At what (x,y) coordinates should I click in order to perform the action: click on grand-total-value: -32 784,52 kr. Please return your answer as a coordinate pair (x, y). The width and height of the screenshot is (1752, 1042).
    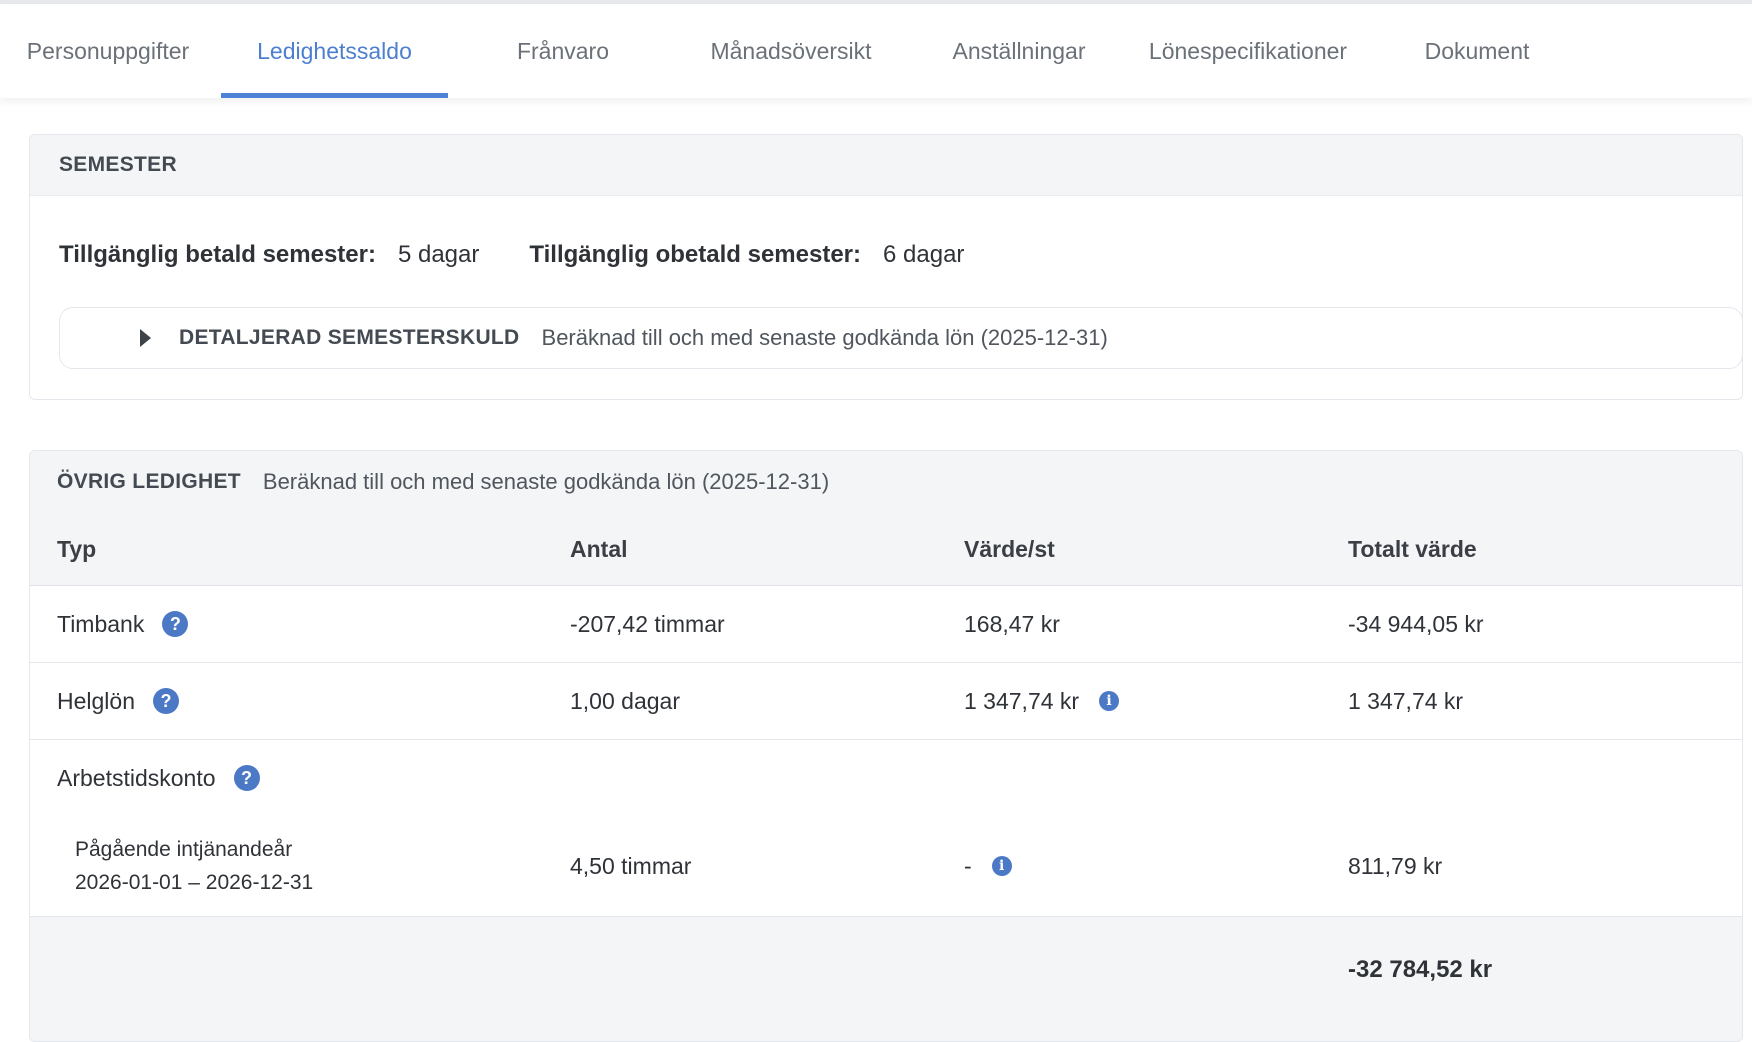
    Looking at the image, I should click on (1420, 969).